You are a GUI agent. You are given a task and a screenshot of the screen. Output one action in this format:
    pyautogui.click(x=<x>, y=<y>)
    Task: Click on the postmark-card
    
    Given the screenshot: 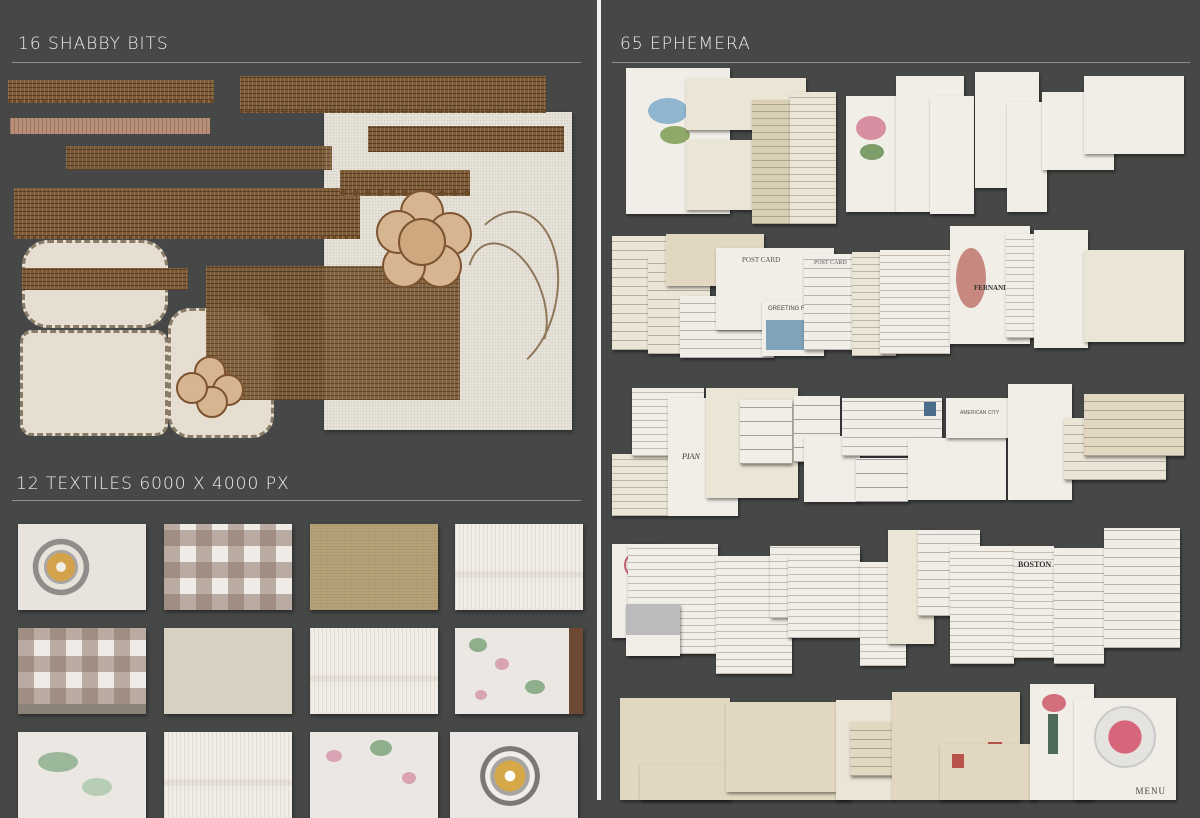 What is the action you would take?
    pyautogui.click(x=719, y=175)
    